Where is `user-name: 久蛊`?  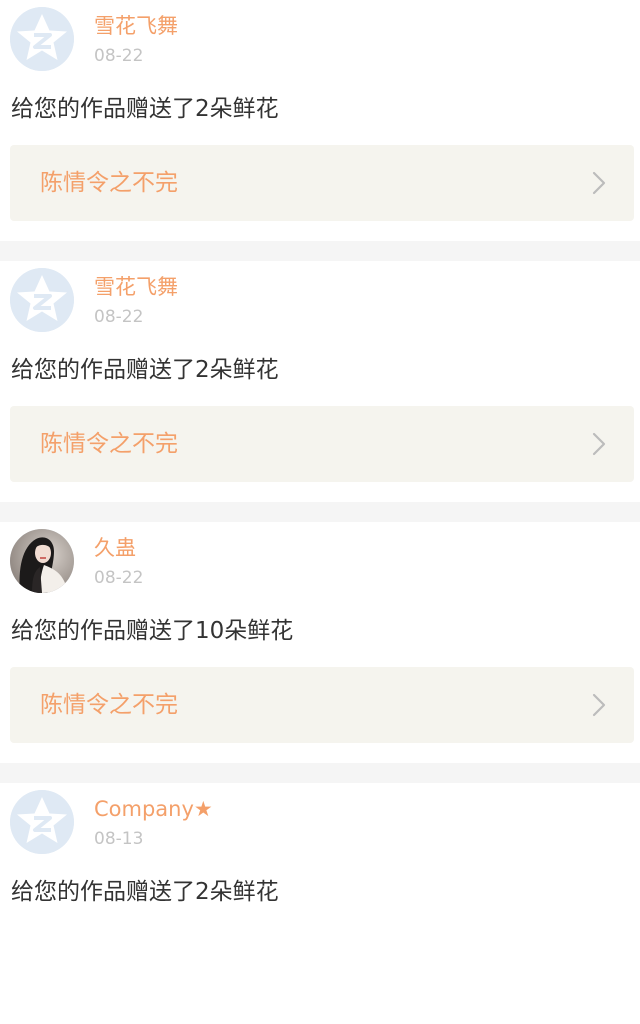 user-name: 久蛊 is located at coordinates (115, 548).